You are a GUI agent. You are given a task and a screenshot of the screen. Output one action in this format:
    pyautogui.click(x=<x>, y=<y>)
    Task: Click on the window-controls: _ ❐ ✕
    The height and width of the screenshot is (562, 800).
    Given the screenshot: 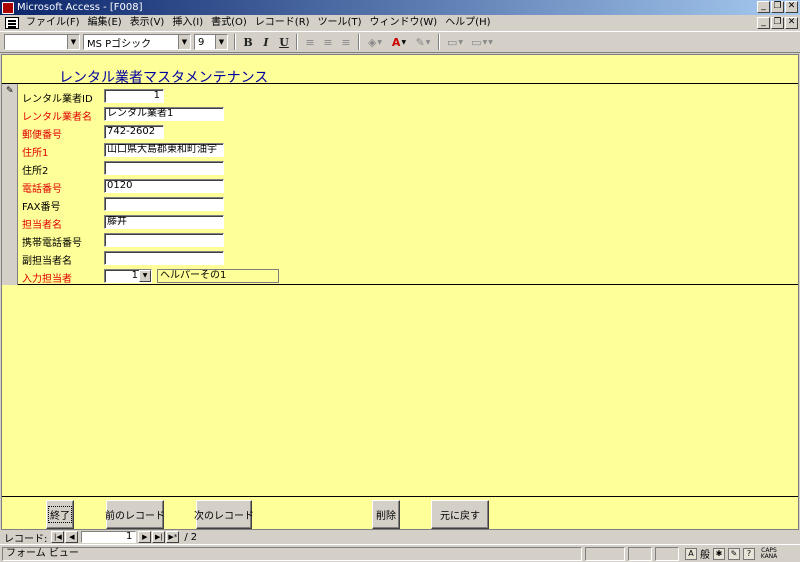 What is the action you would take?
    pyautogui.click(x=777, y=7)
    